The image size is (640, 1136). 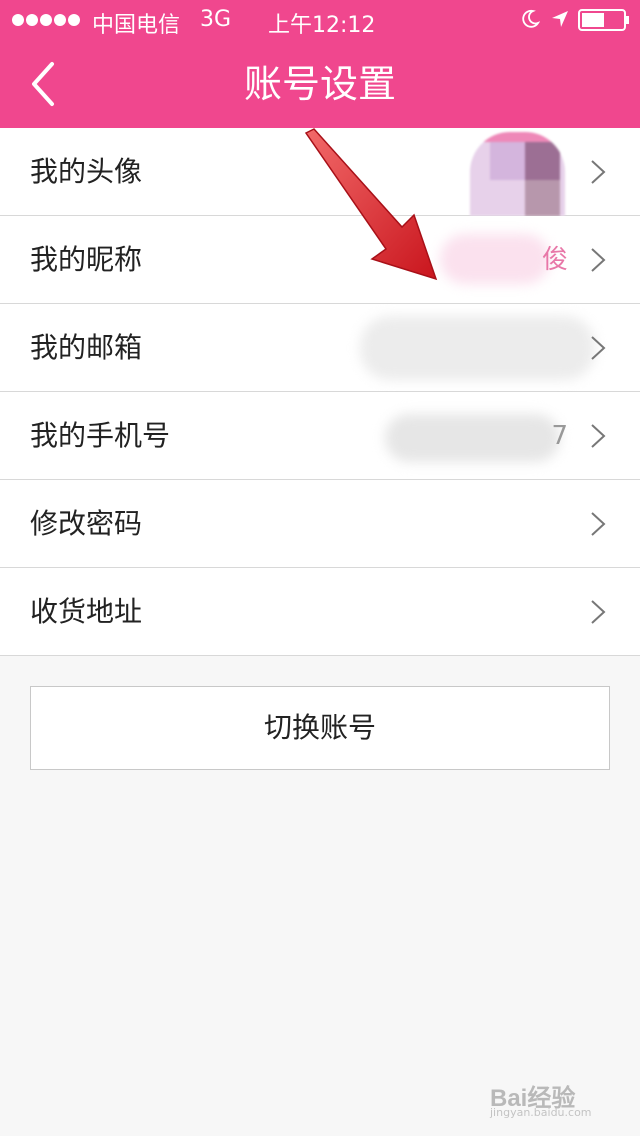 I want to click on switch-account-button: 切换账号, so click(x=320, y=728).